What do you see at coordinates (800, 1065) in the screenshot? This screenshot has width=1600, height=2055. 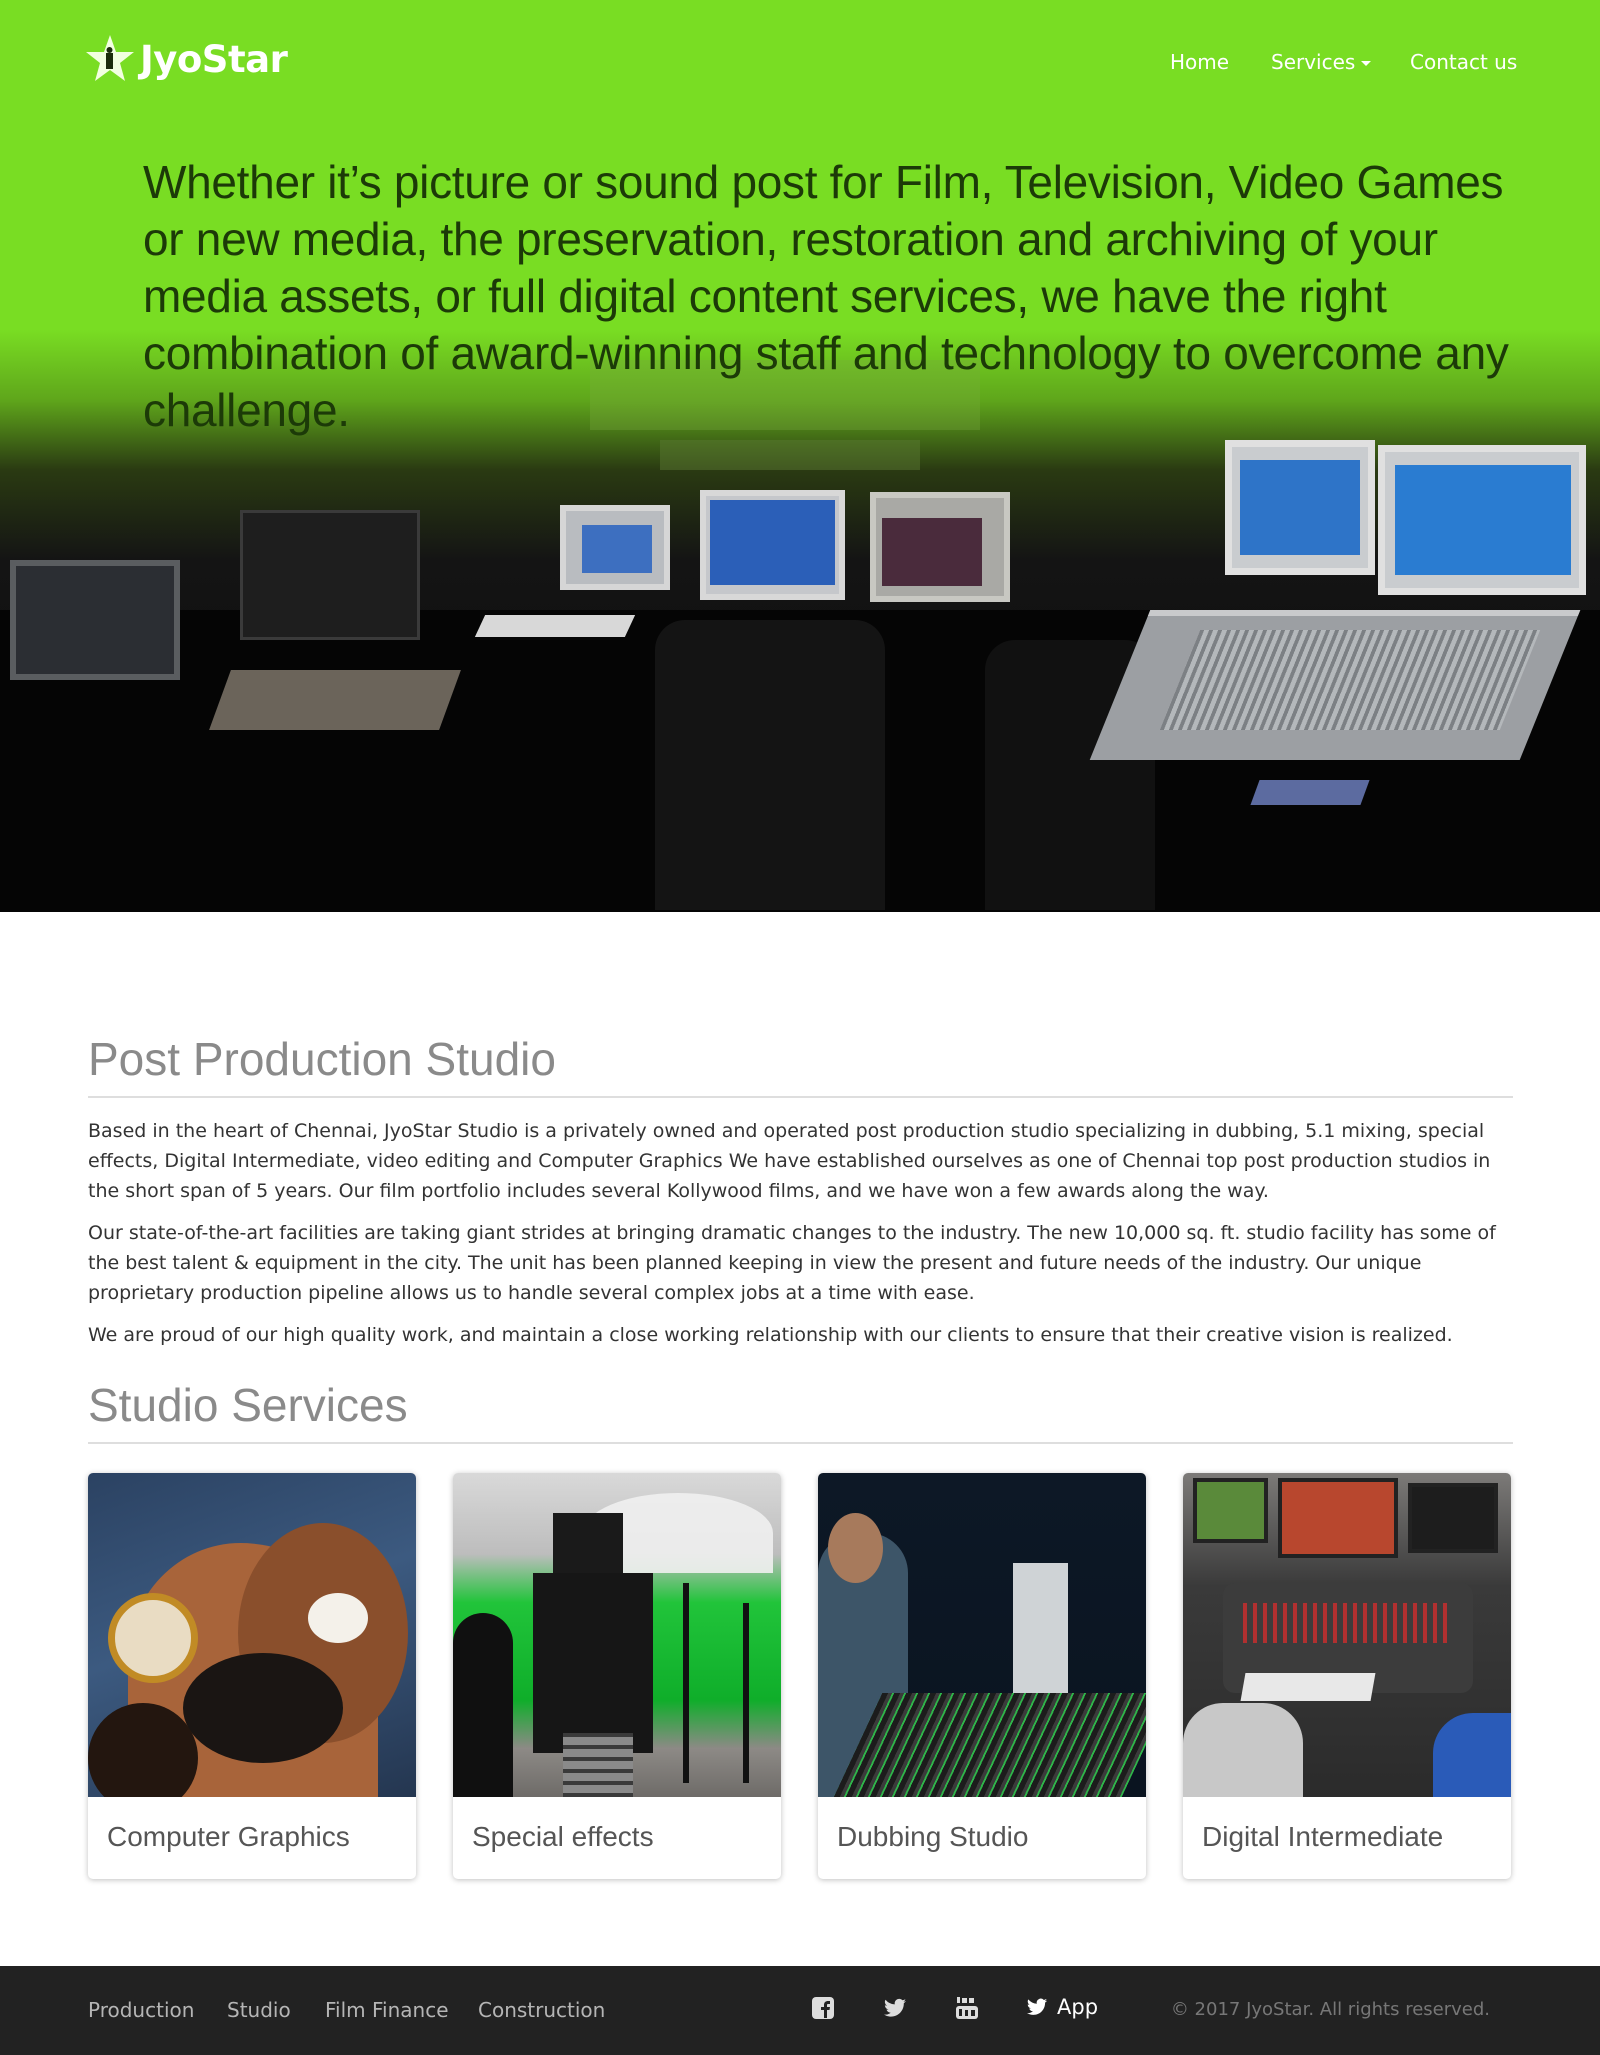 I see `section-title-post-production: Post Production Studio` at bounding box center [800, 1065].